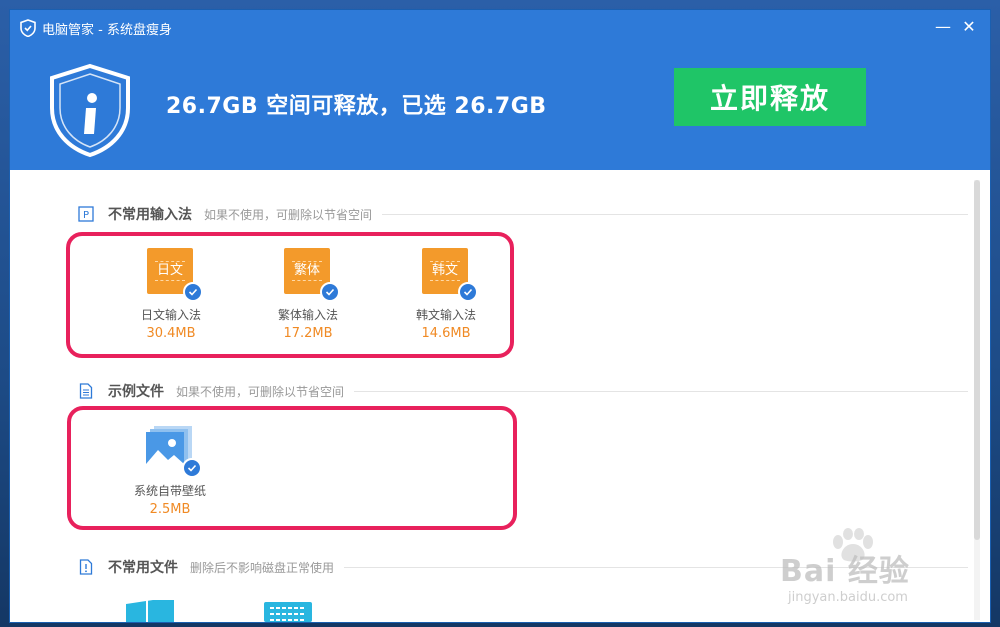 This screenshot has height=627, width=1000. I want to click on item-japanese-ime: 日文 日文输入法 30.4MB, so click(171, 294).